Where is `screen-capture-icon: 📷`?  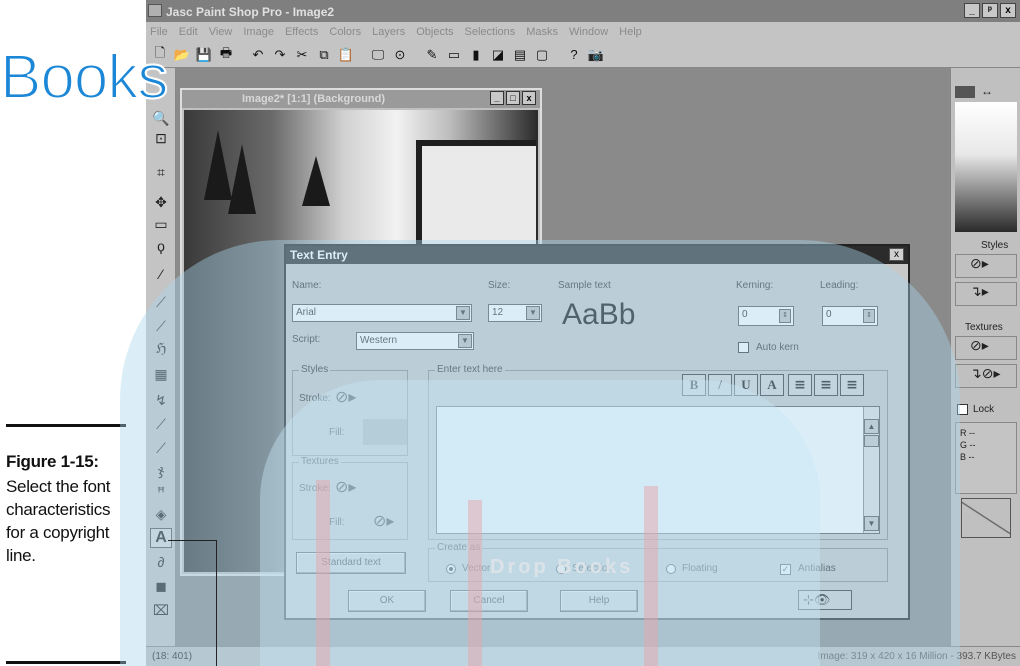 screen-capture-icon: 📷 is located at coordinates (596, 55).